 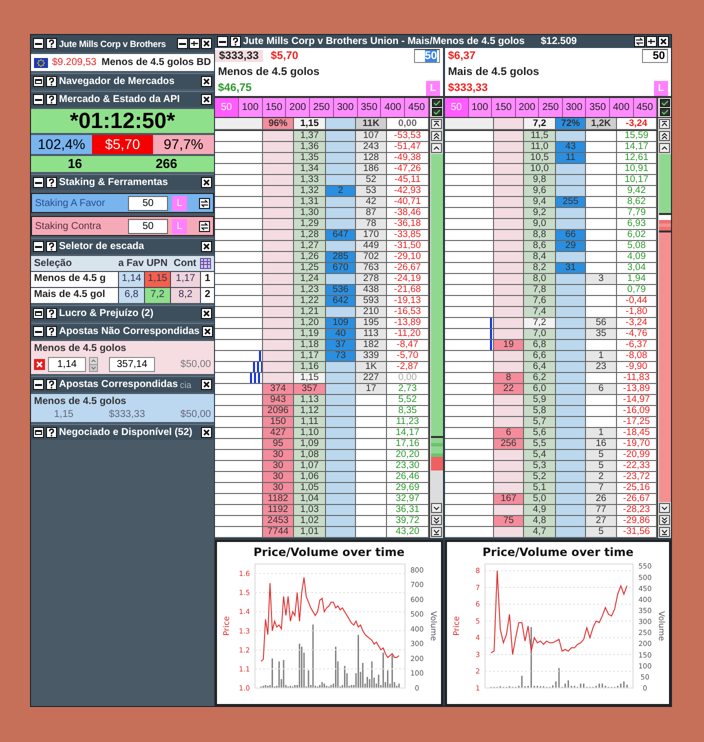 I want to click on checklist-icon, so click(x=665, y=112).